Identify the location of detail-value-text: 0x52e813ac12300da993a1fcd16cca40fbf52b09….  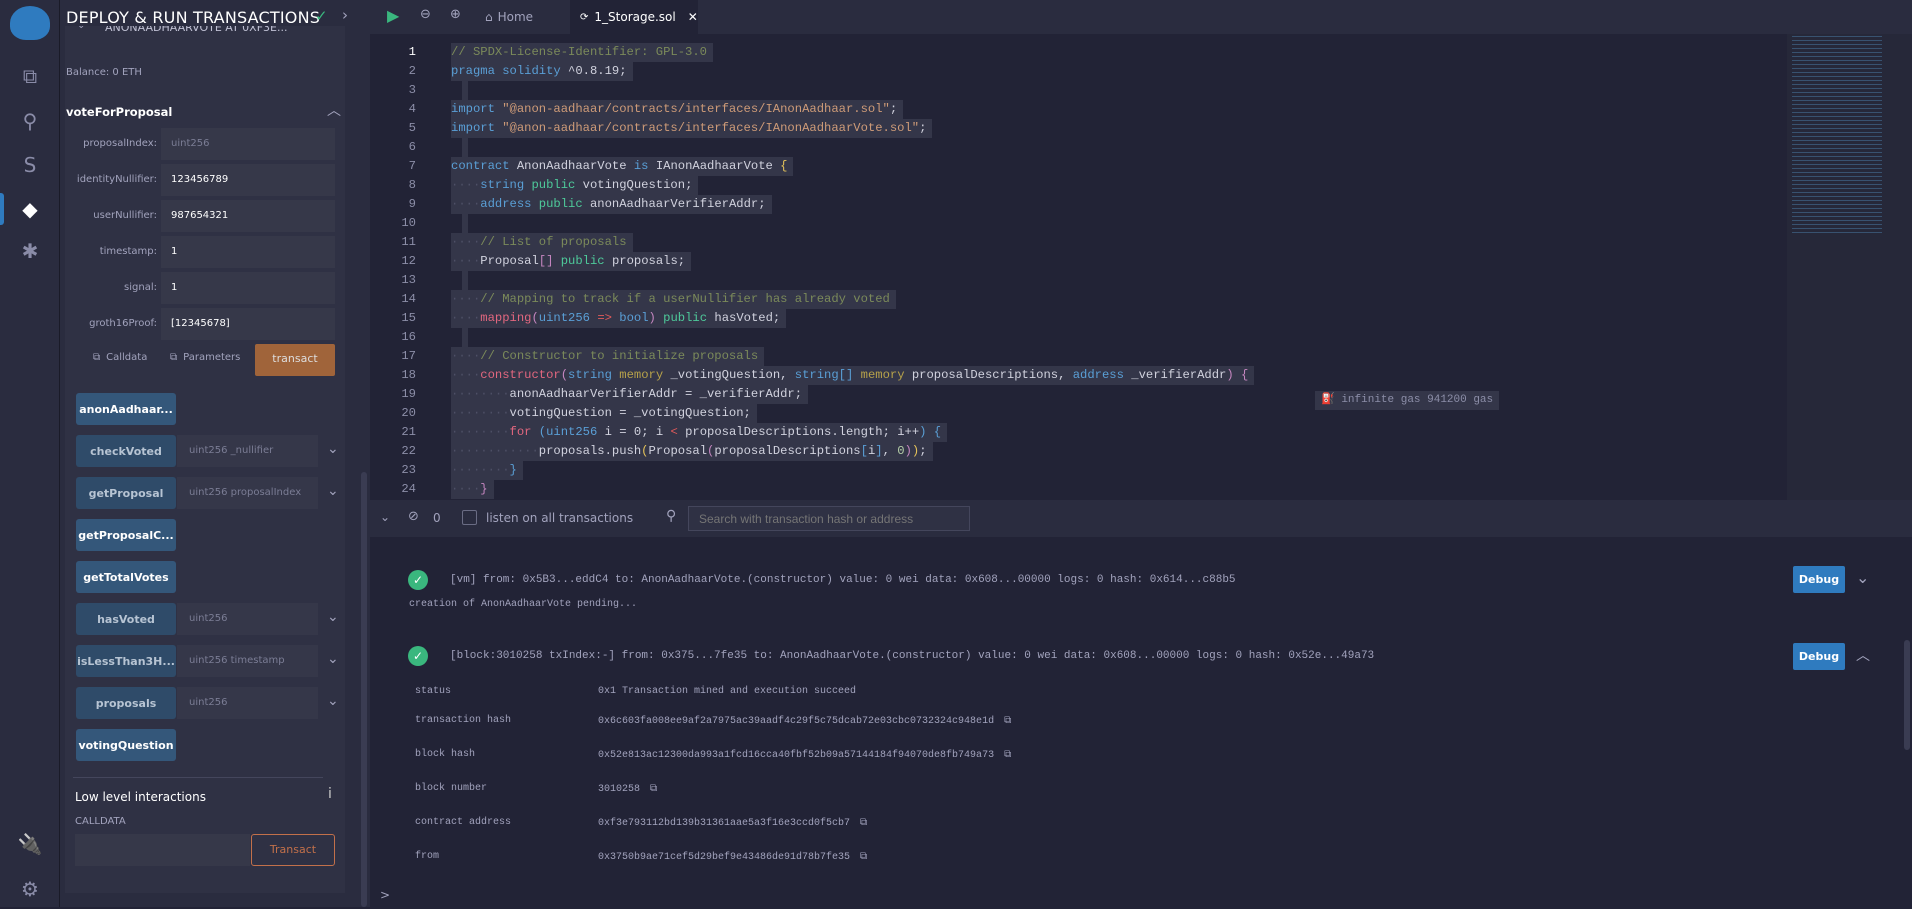
(796, 755).